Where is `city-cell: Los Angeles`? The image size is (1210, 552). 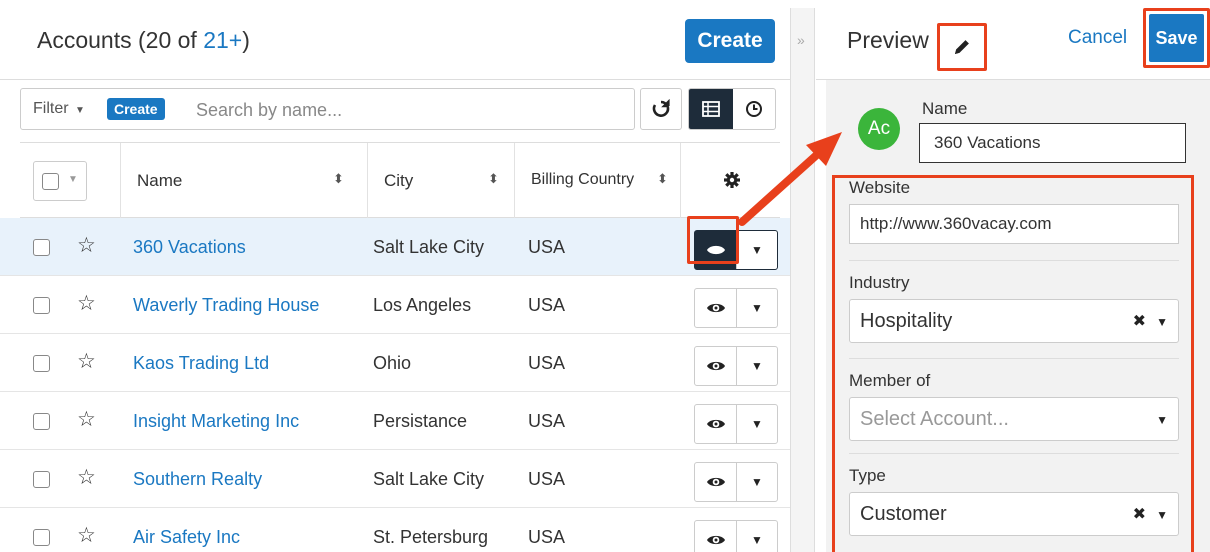 city-cell: Los Angeles is located at coordinates (422, 305).